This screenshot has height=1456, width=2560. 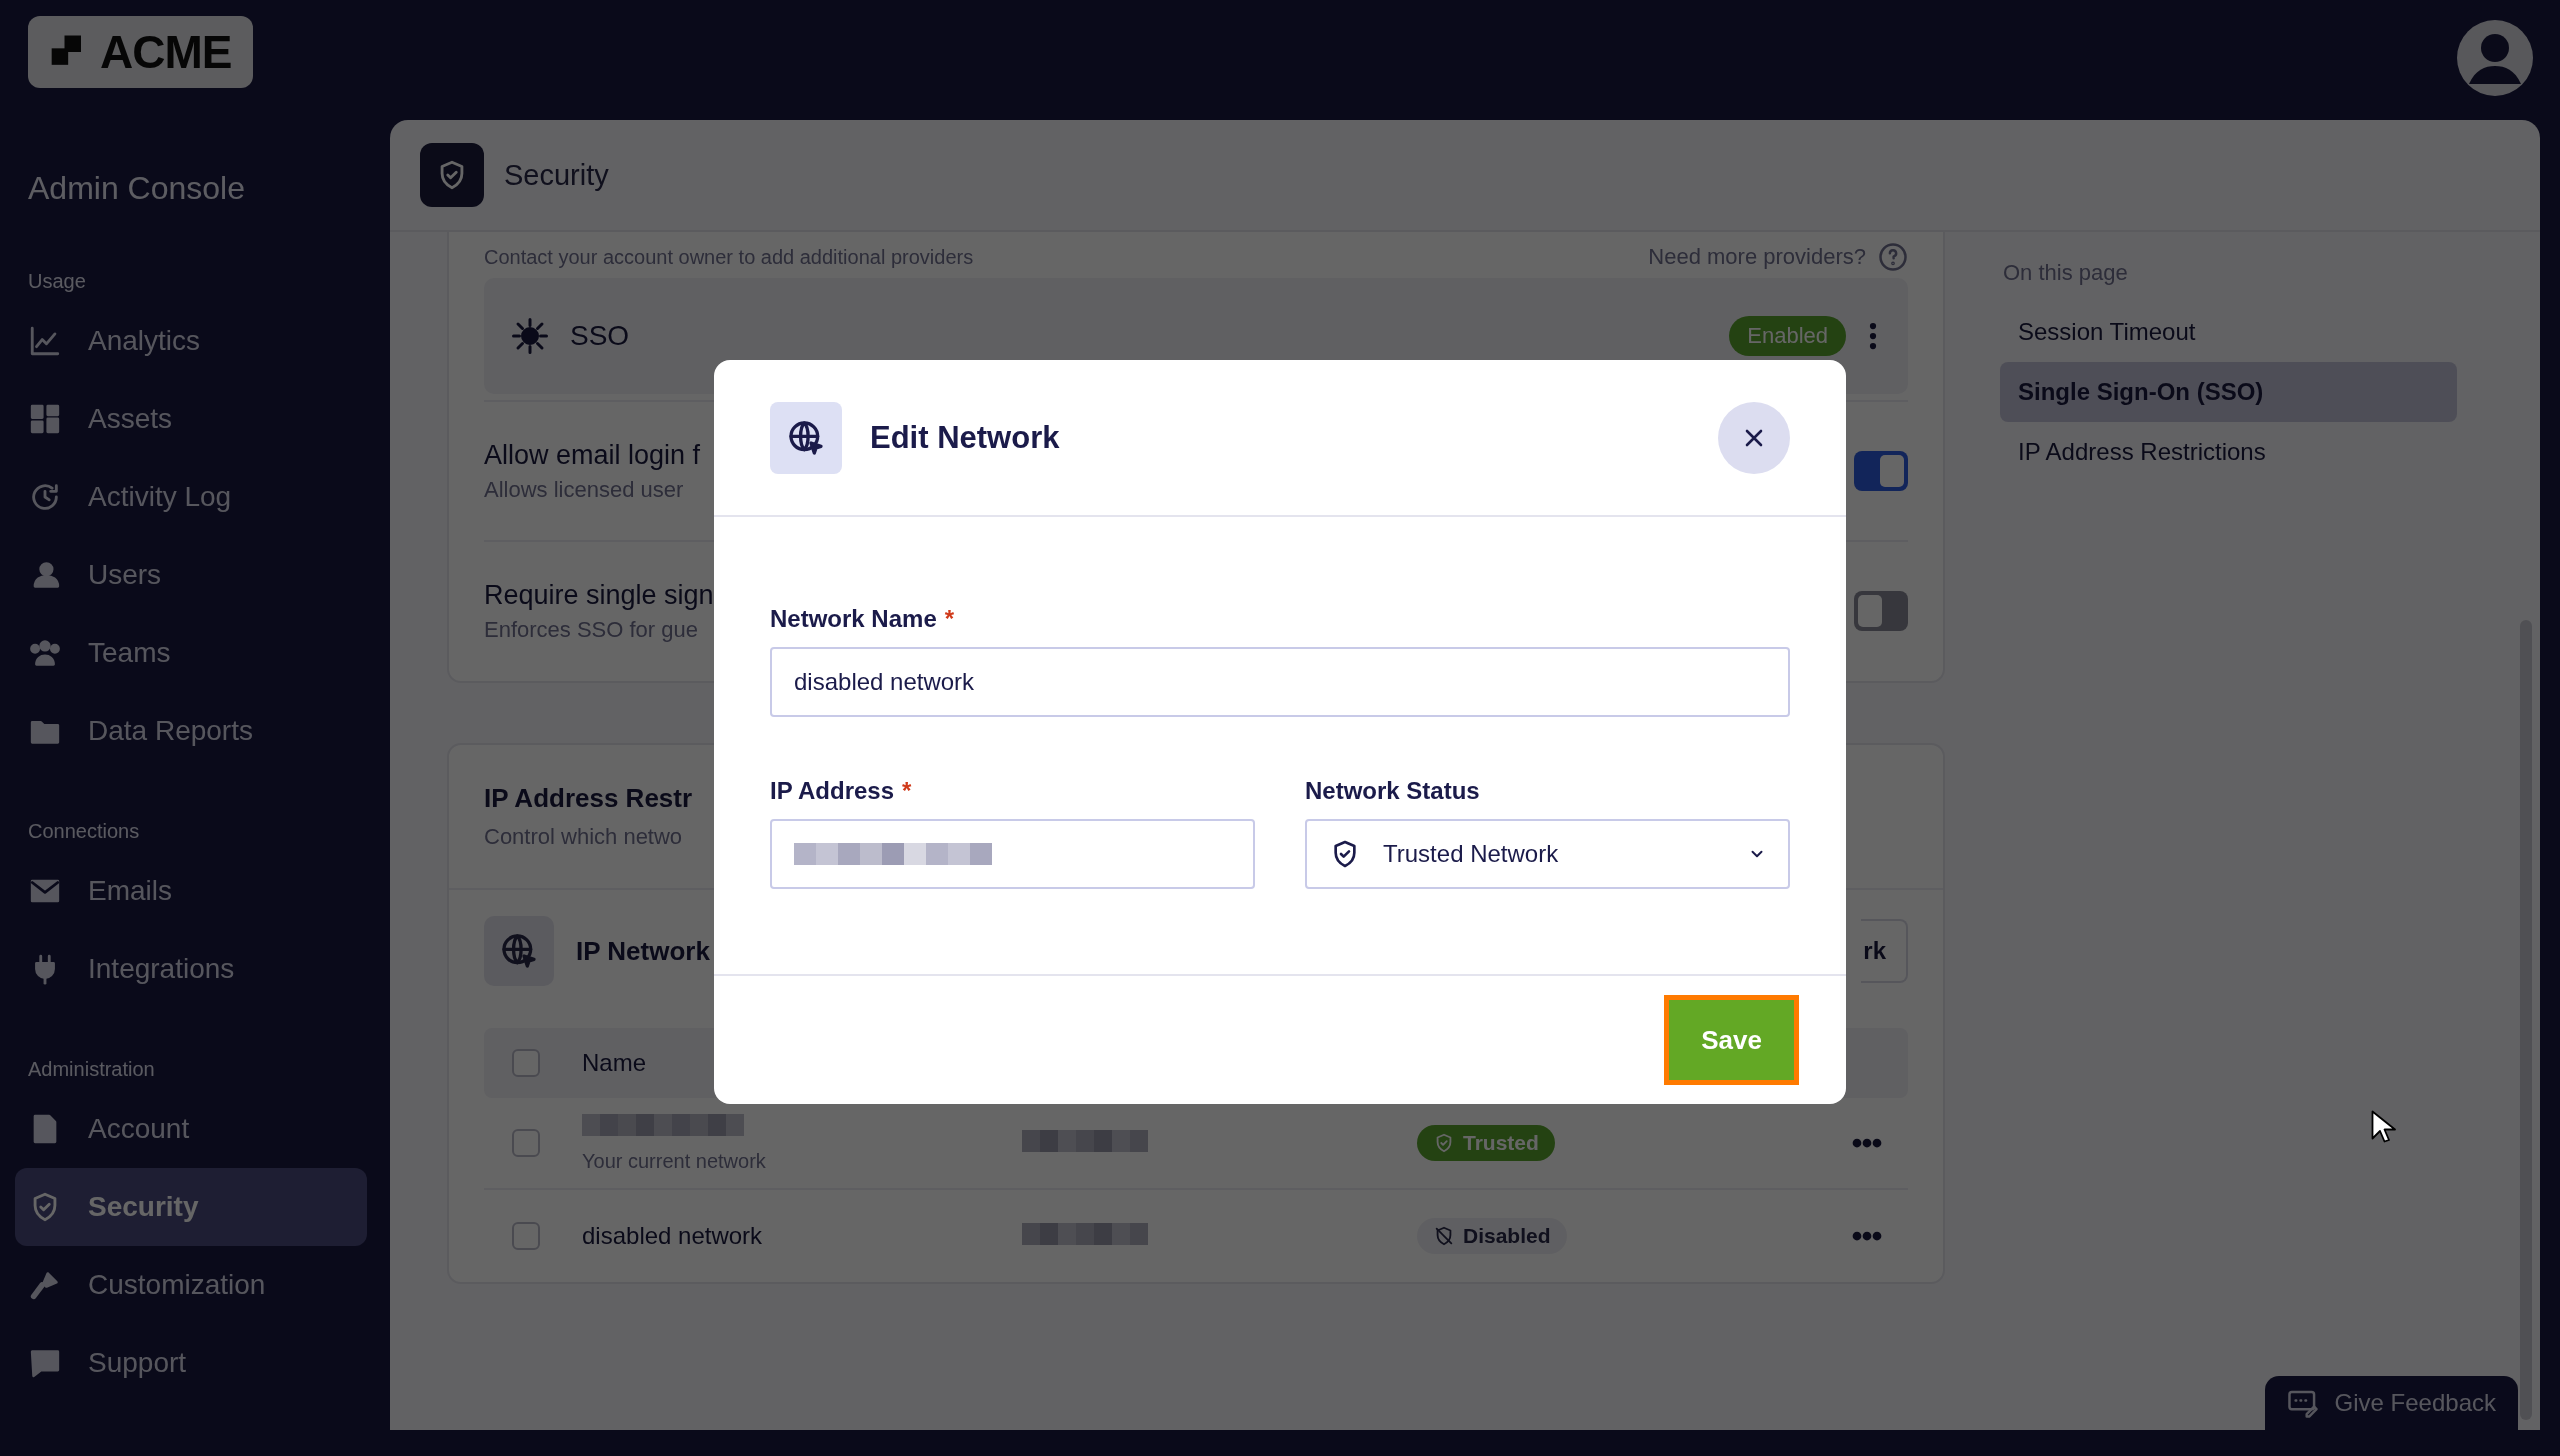 I want to click on shield-off-icon, so click(x=1444, y=1236).